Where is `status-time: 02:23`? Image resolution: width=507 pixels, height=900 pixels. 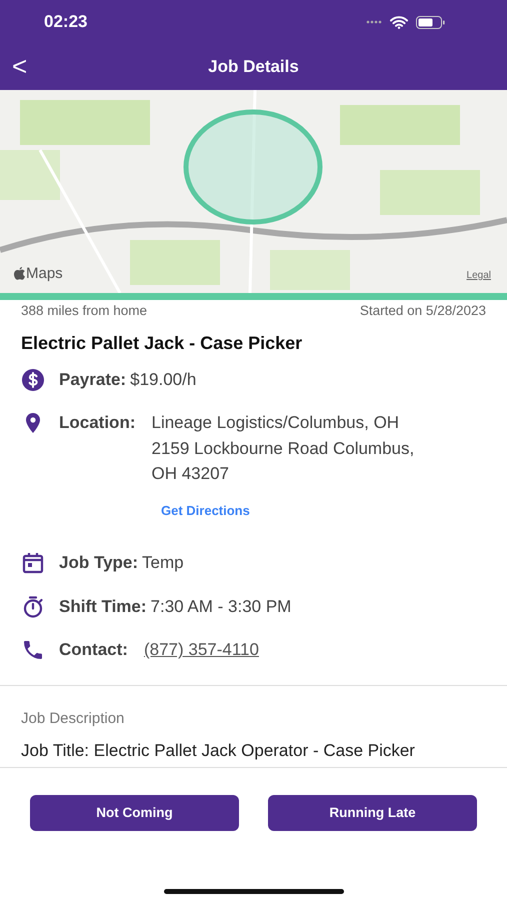 status-time: 02:23 is located at coordinates (66, 22).